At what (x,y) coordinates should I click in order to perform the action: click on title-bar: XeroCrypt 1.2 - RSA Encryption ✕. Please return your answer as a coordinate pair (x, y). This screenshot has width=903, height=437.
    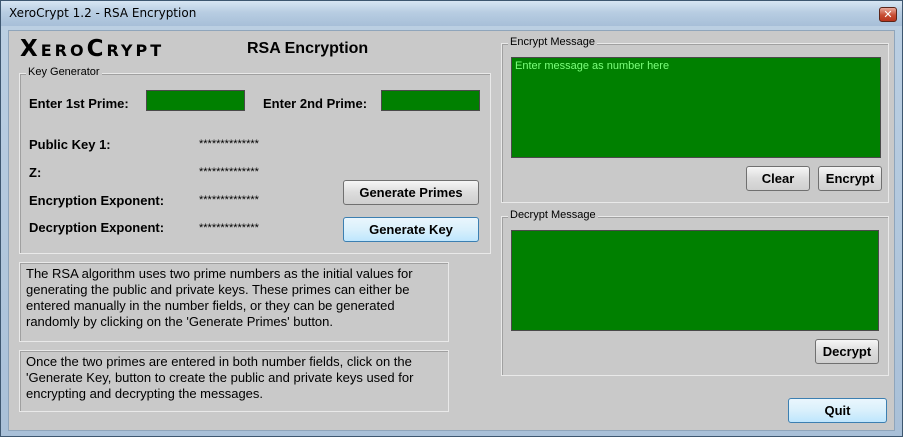
    Looking at the image, I should click on (451, 13).